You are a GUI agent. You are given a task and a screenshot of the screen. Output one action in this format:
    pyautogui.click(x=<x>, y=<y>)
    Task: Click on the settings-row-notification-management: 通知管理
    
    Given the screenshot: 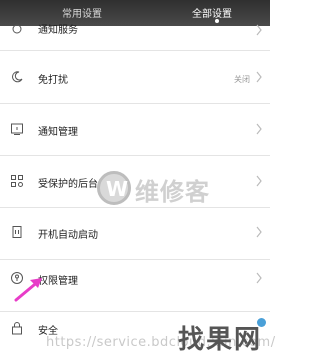 What is the action you would take?
    pyautogui.click(x=135, y=129)
    